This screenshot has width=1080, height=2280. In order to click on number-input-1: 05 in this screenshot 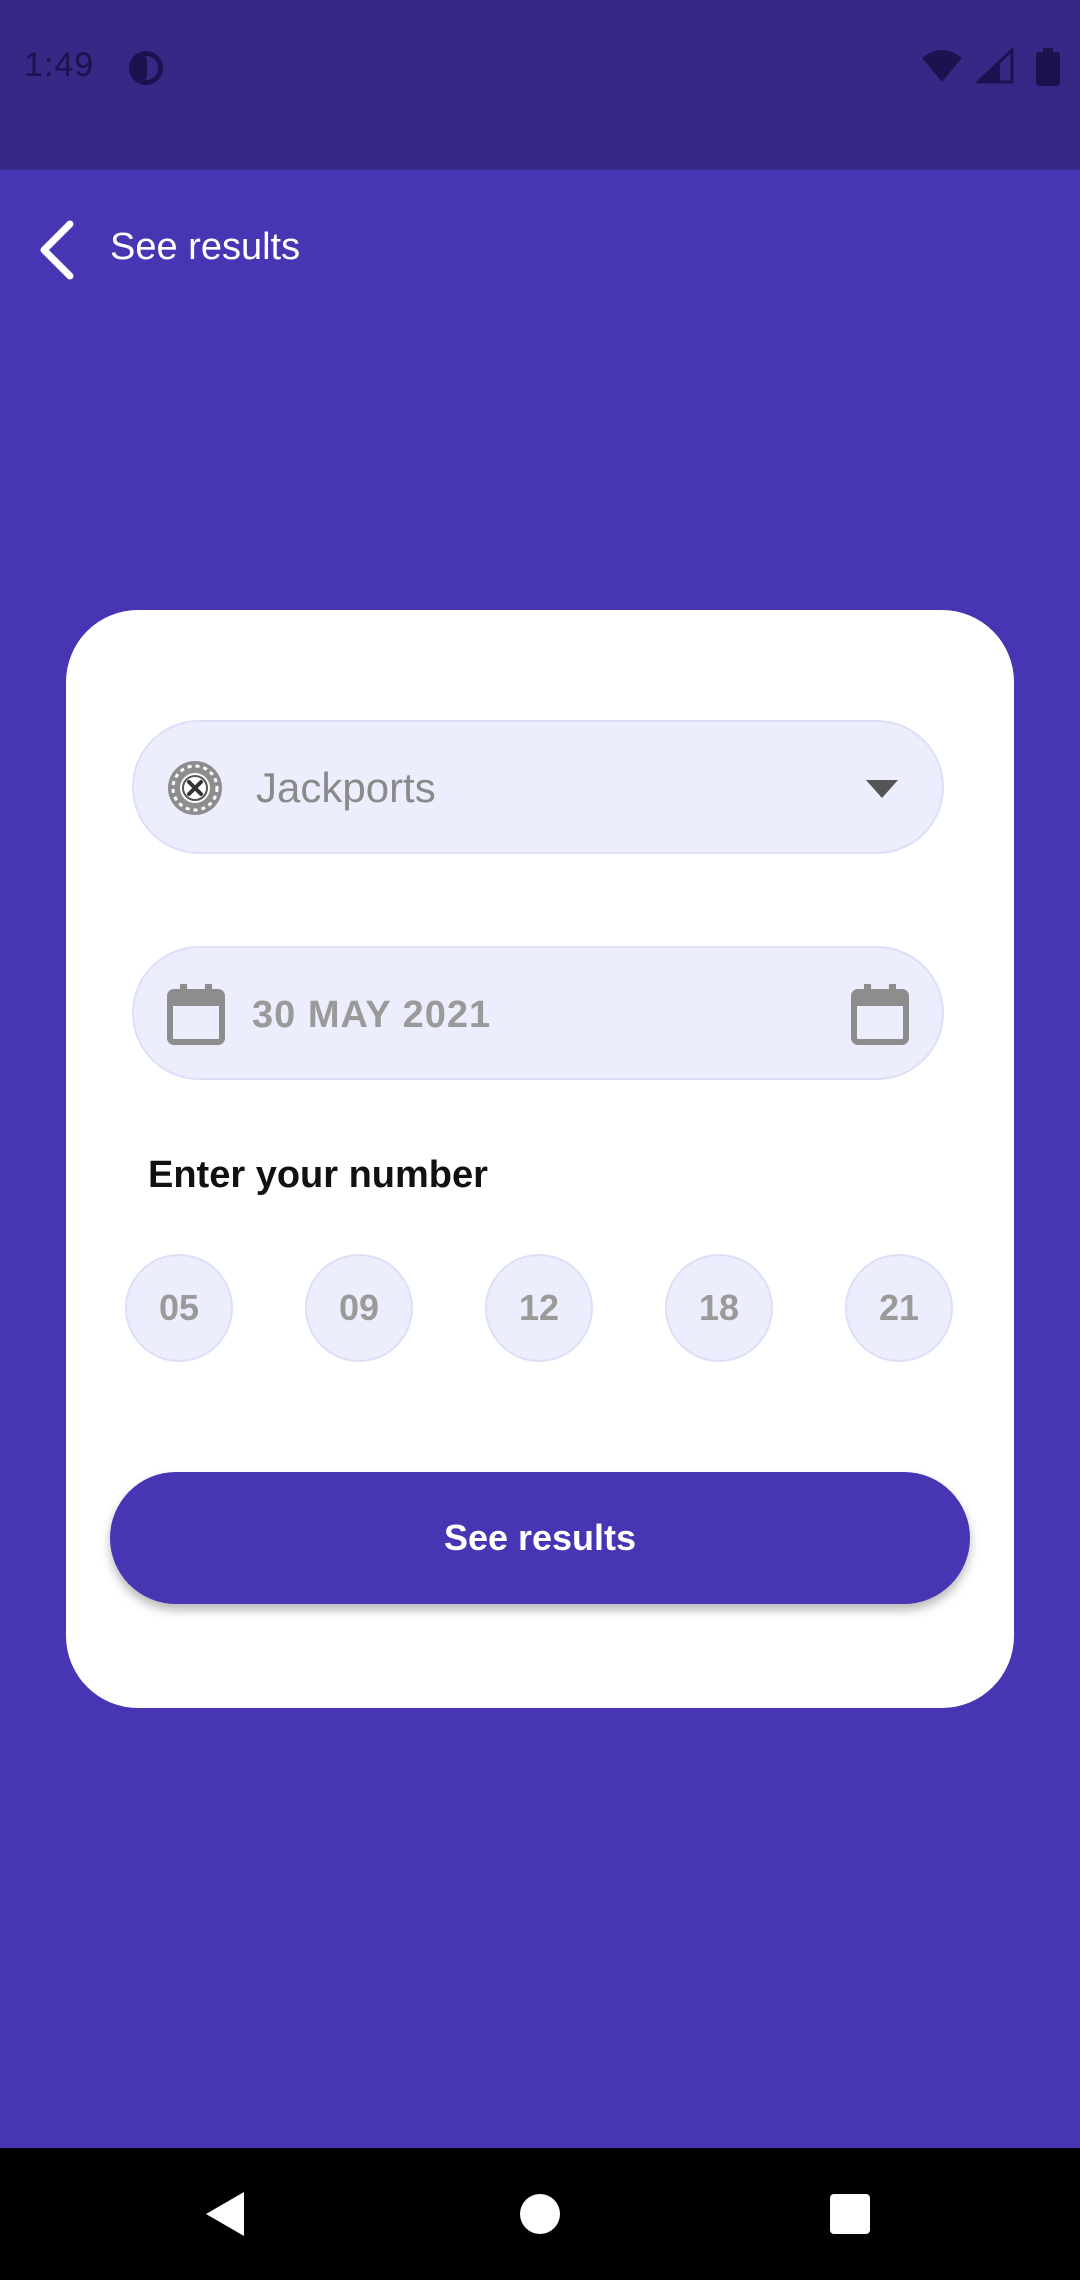, I will do `click(179, 1308)`.